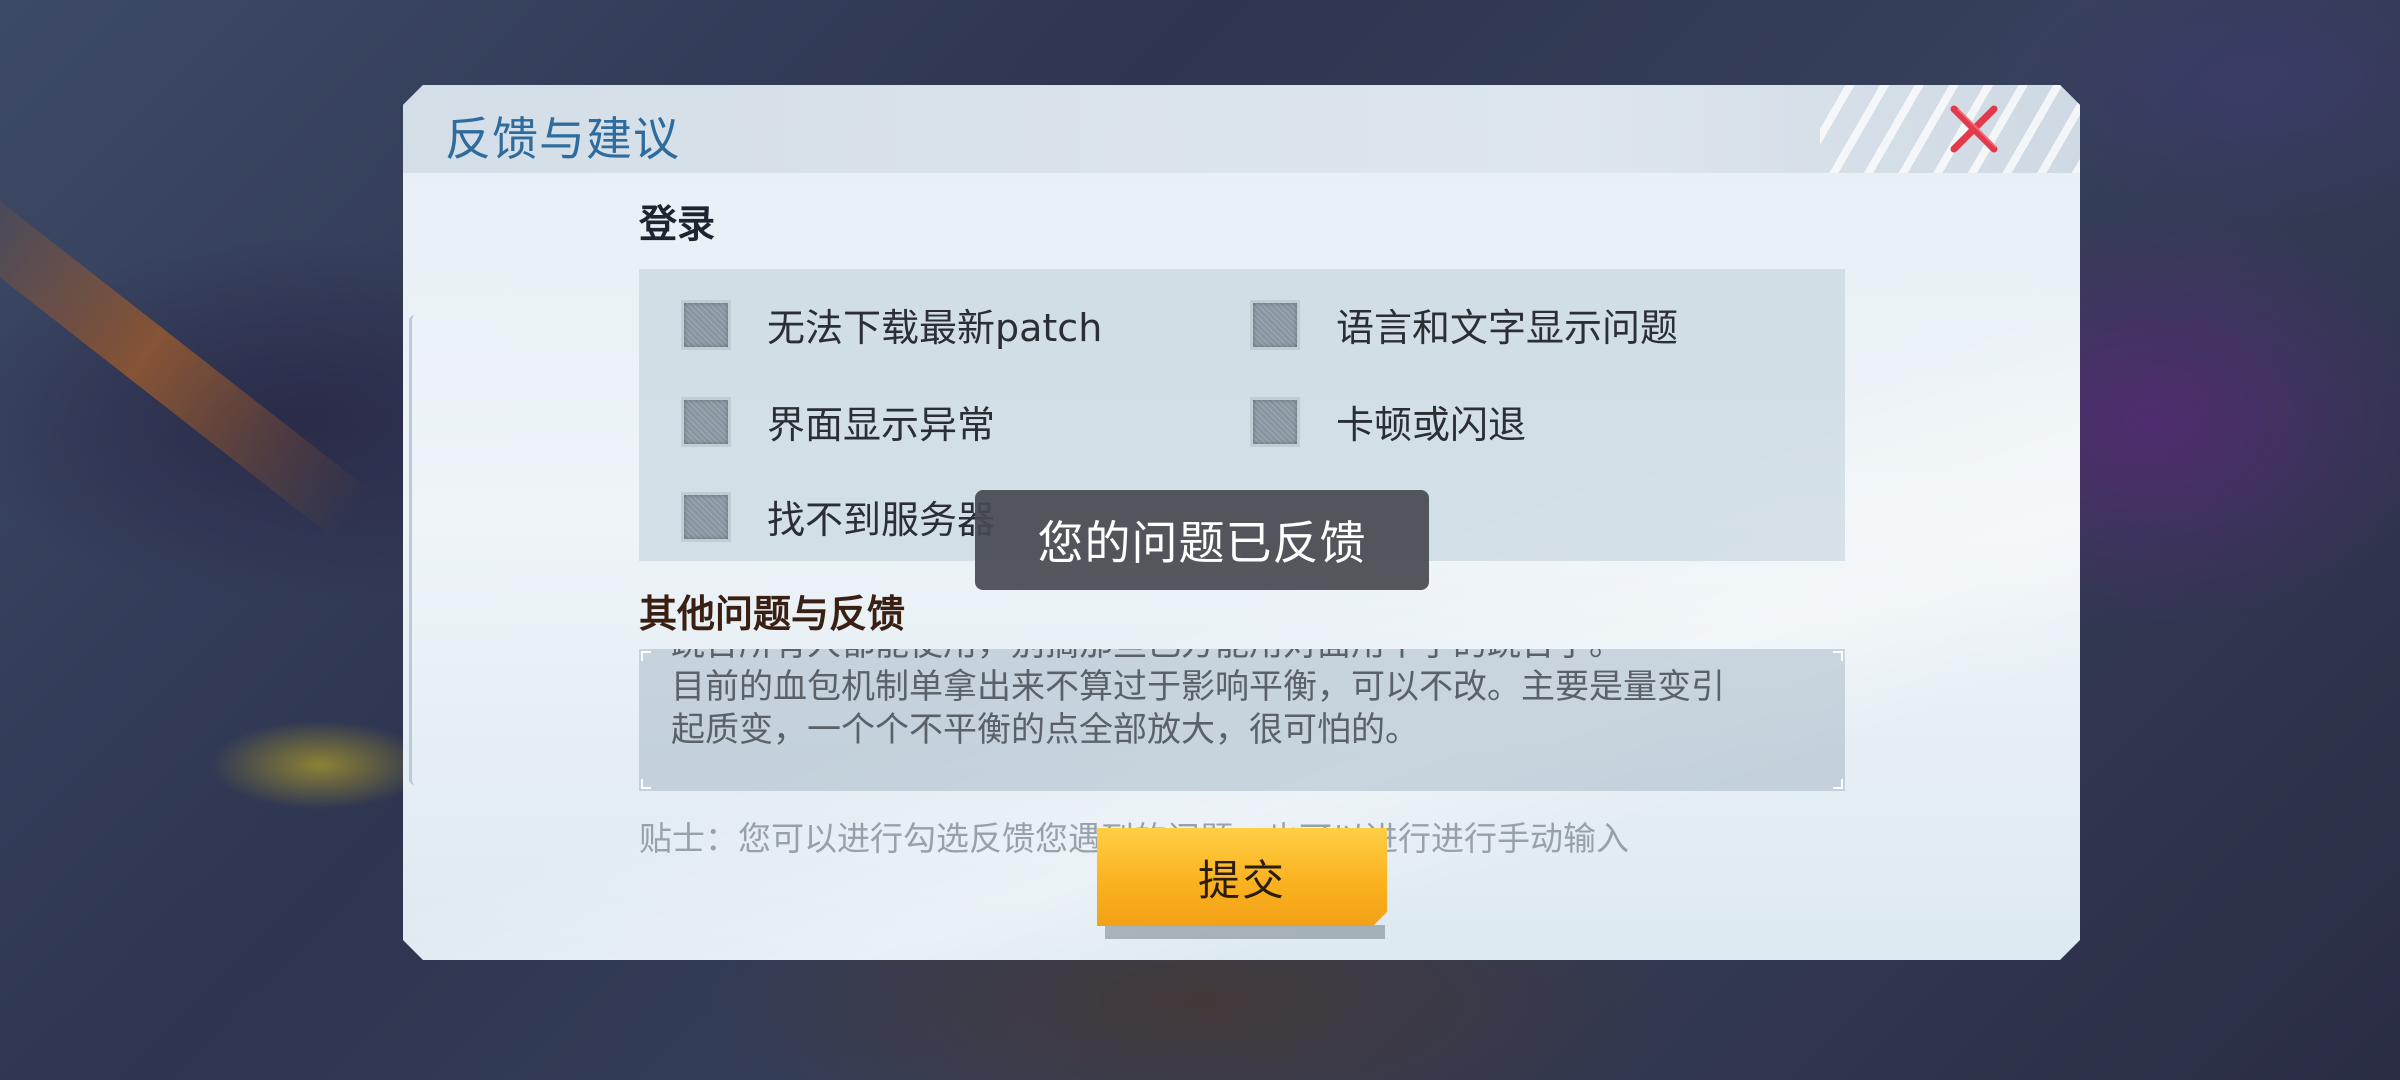 The image size is (2400, 1080). What do you see at coordinates (1507, 328) in the screenshot?
I see `option-label: 语言和文字显示问题` at bounding box center [1507, 328].